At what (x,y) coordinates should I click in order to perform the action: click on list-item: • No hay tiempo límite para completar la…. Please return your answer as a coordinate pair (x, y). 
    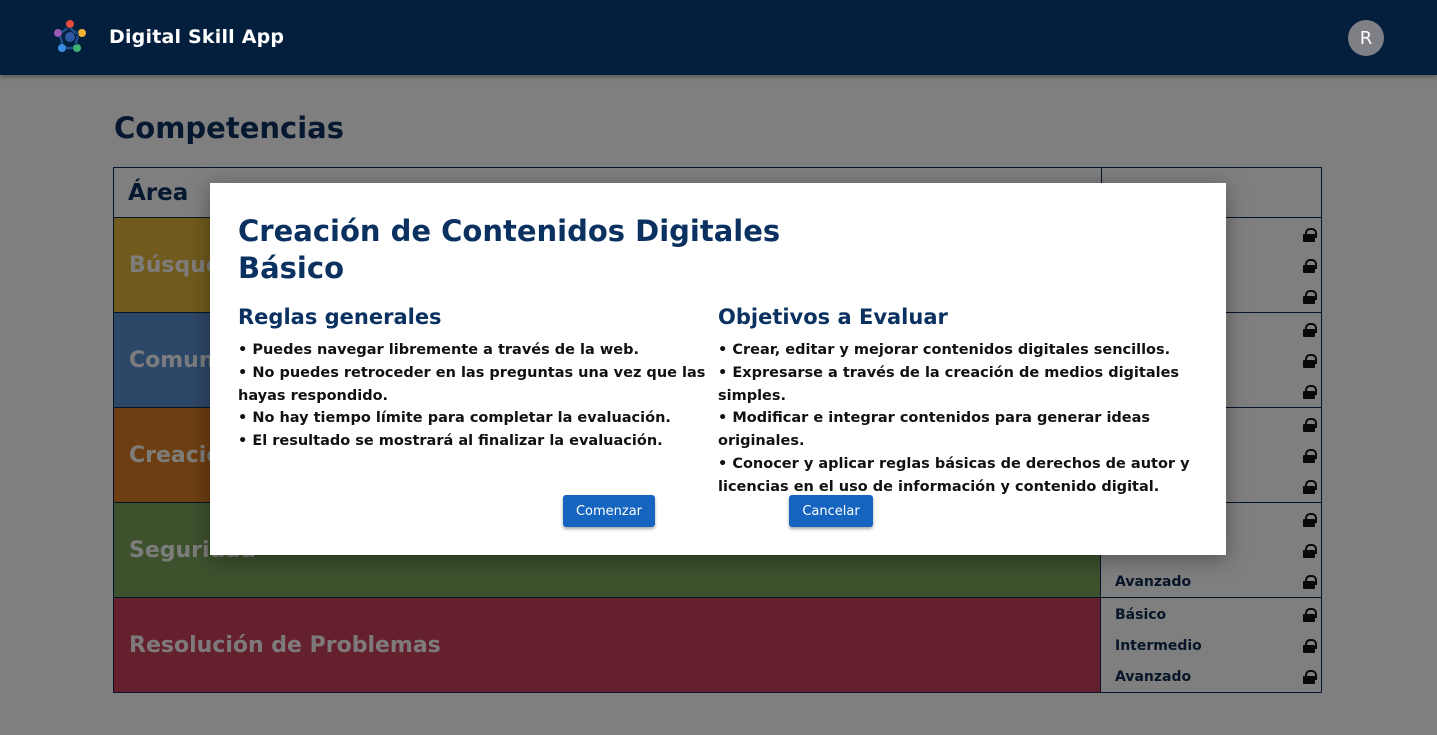
    Looking at the image, I should click on (454, 418).